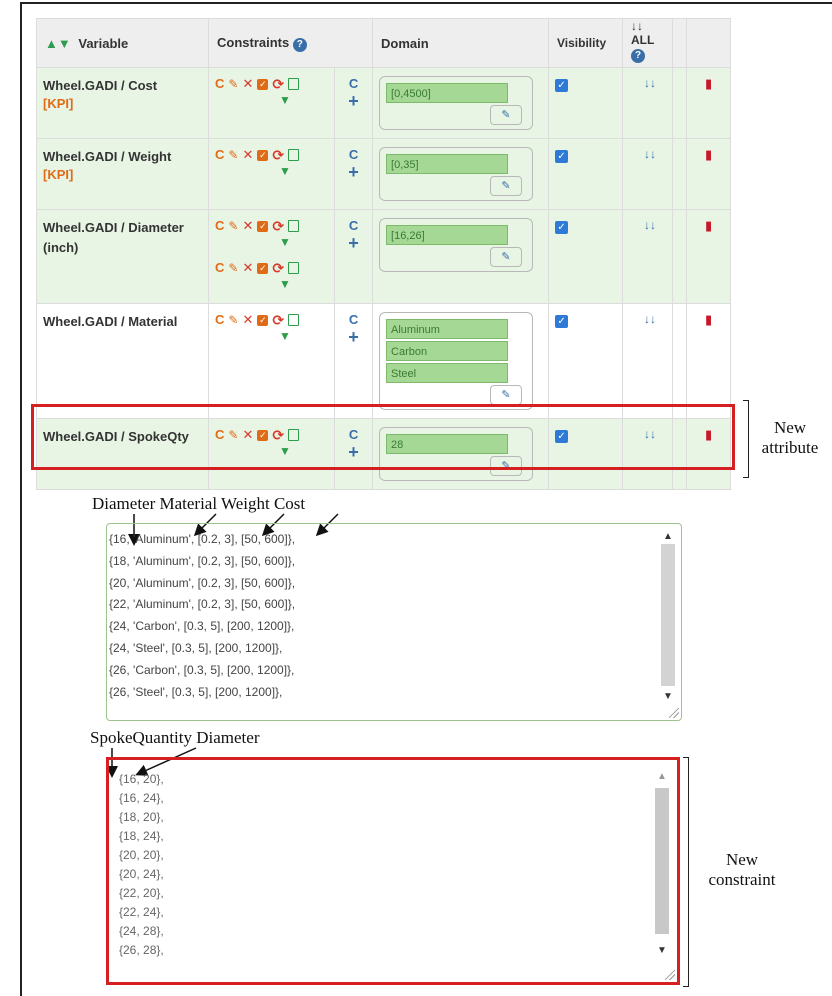  I want to click on constraint-line: {22, 24},, so click(141, 912).